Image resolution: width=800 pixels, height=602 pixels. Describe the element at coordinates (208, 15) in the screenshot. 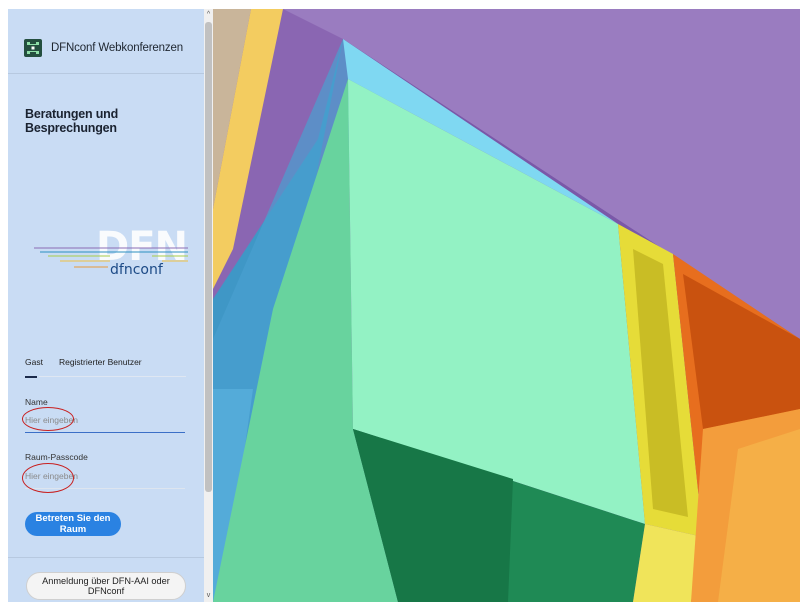

I see `scroll-up-arrow-icon: ^` at that location.